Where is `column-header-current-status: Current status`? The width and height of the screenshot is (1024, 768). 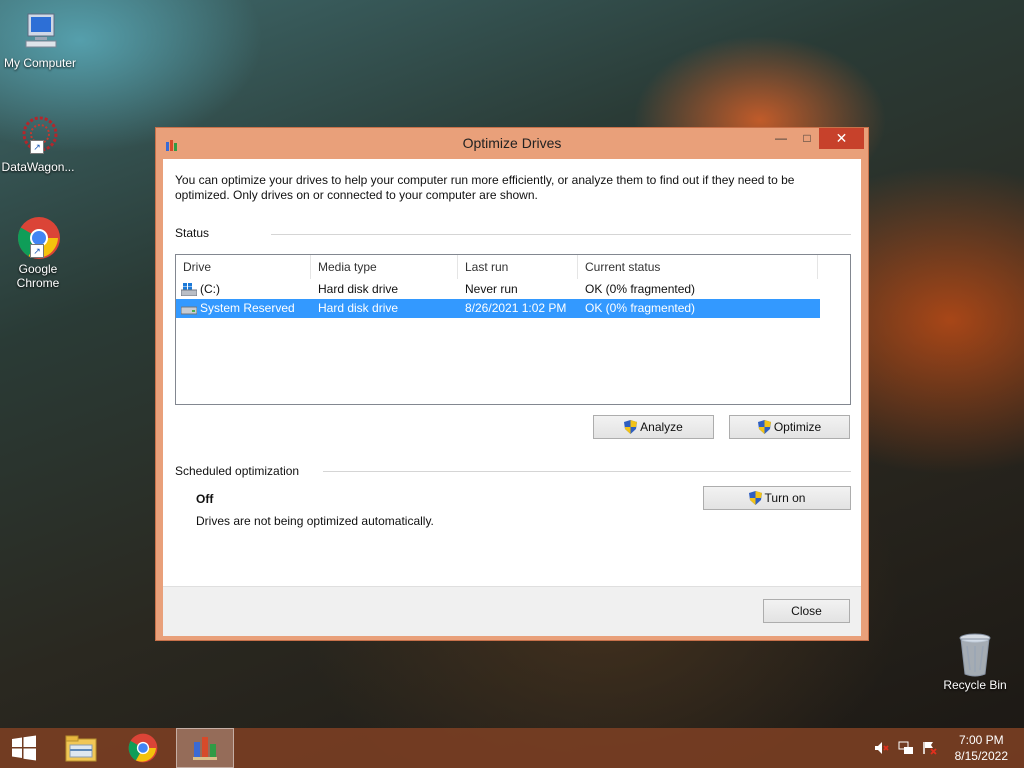 column-header-current-status: Current status is located at coordinates (698, 267).